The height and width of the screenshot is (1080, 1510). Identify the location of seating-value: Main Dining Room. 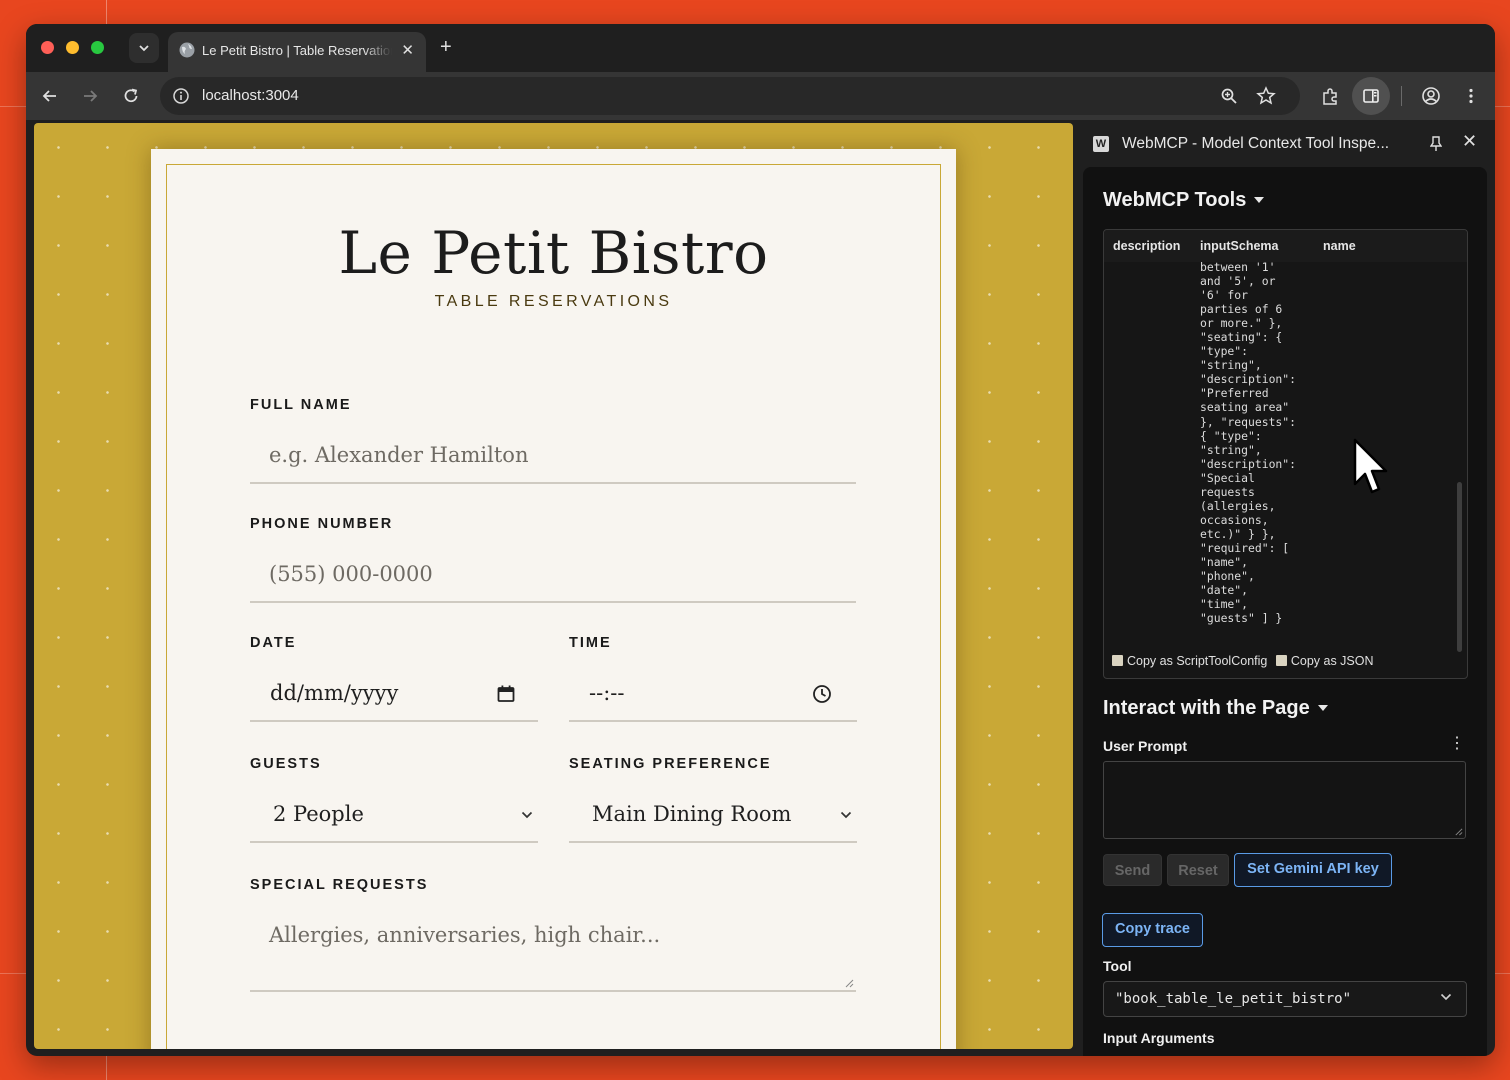
(692, 814).